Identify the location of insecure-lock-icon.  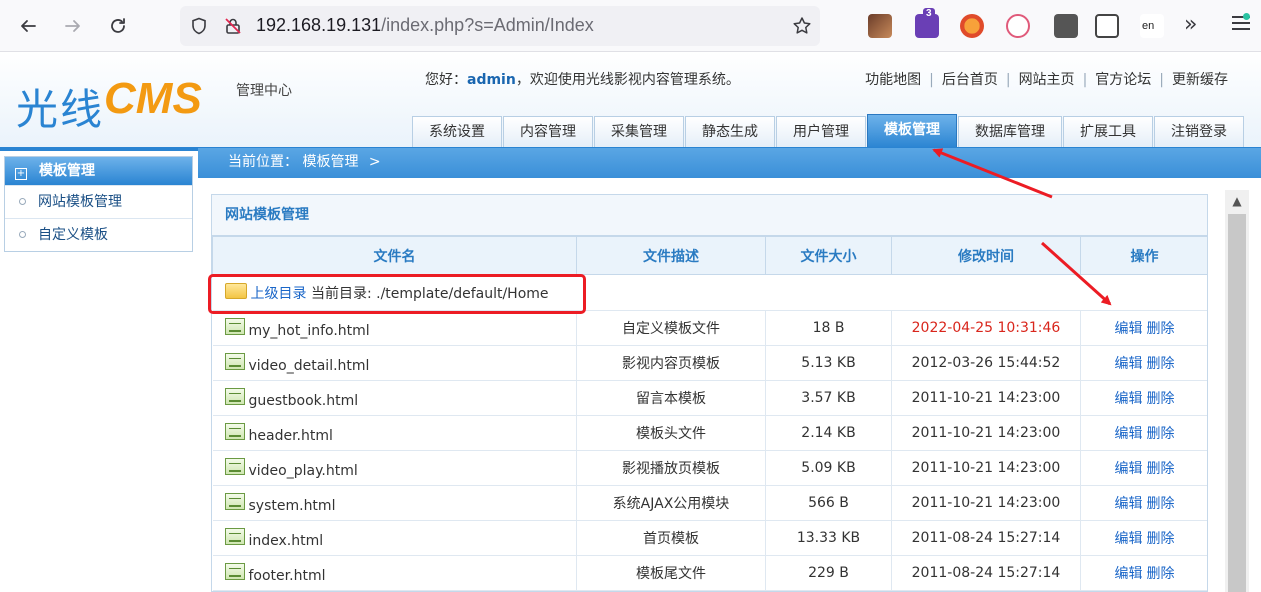
(233, 26).